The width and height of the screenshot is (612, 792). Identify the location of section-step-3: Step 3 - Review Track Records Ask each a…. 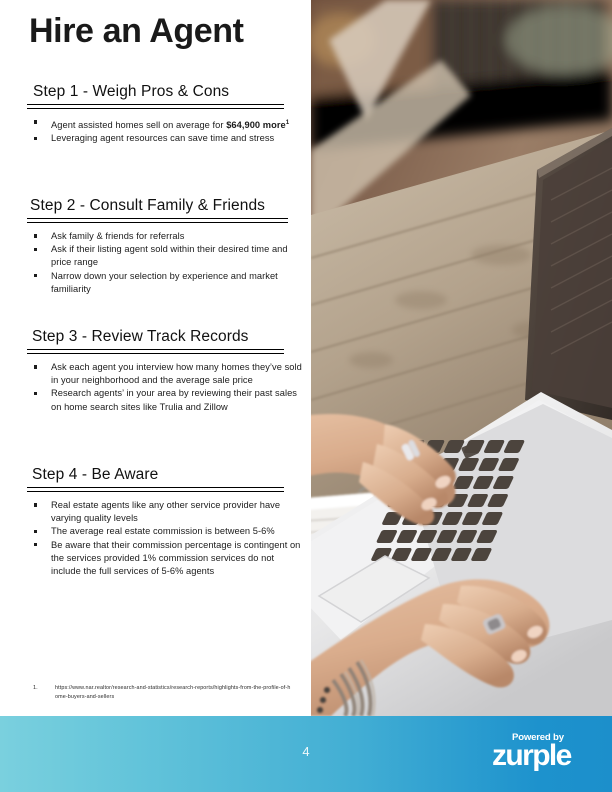
(155, 371).